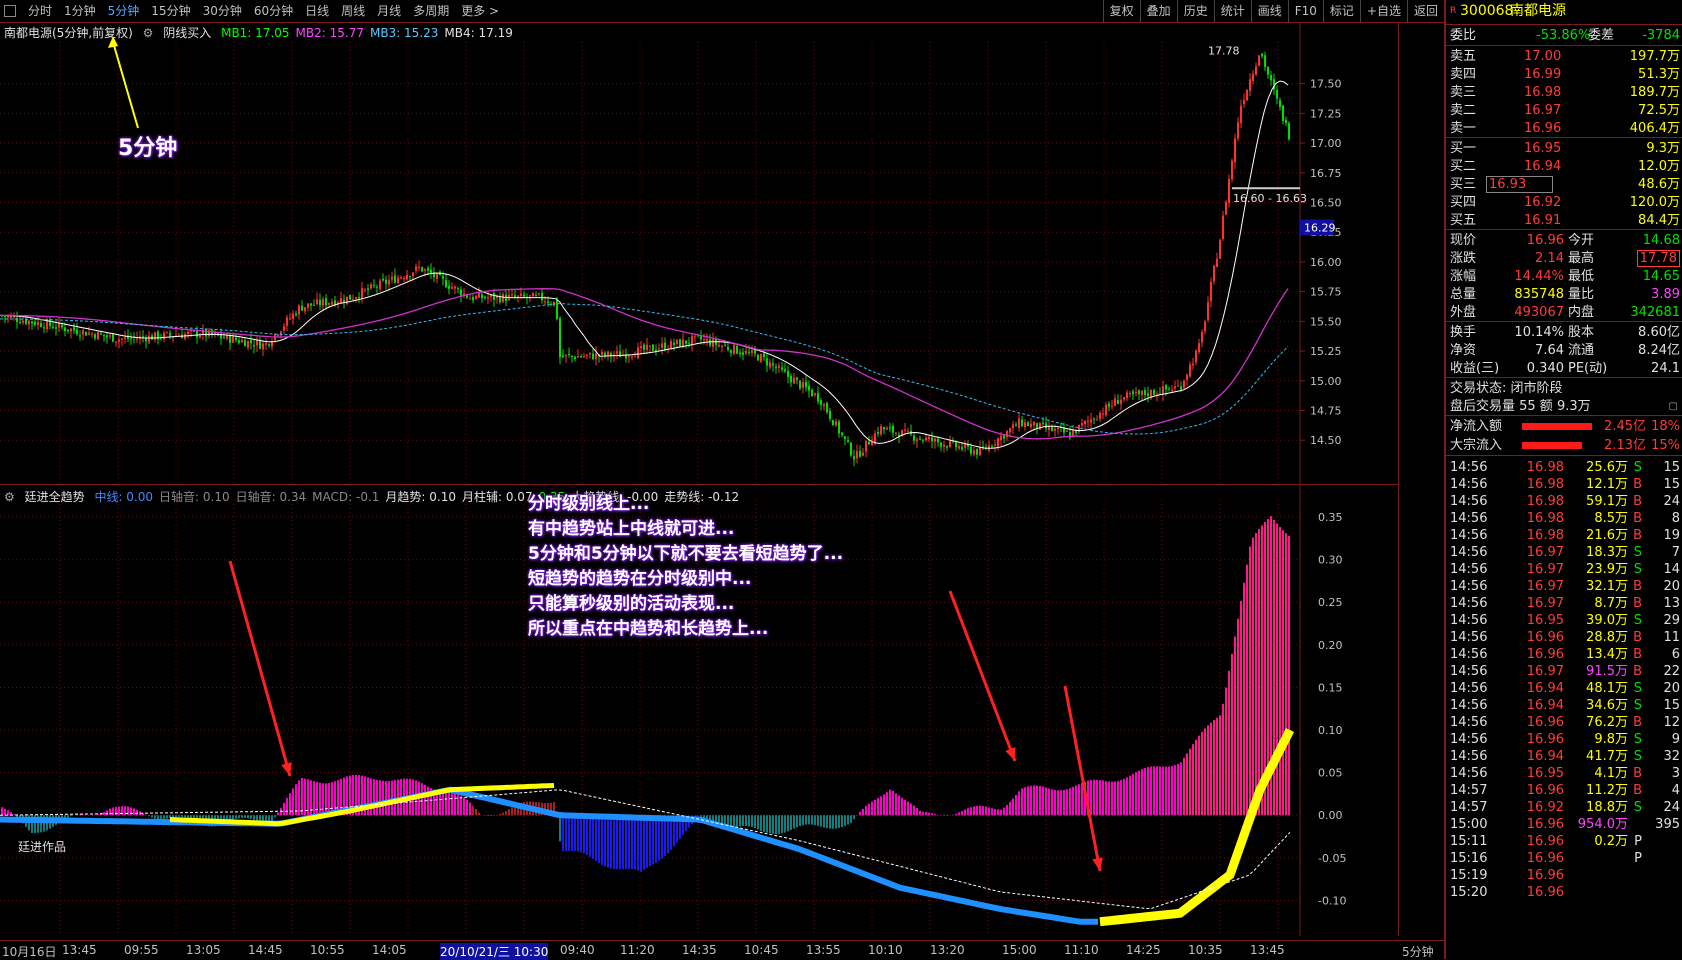 The height and width of the screenshot is (960, 1682). Describe the element at coordinates (1564, 166) in the screenshot. I see `quote-row: 买二16.9412.0万` at that location.